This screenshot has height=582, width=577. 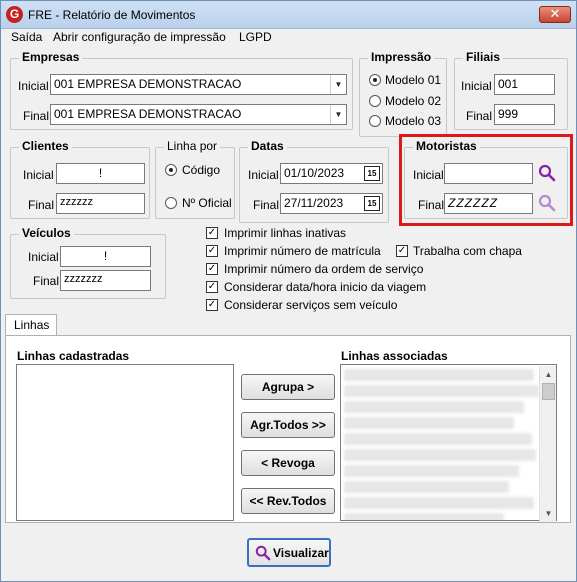 What do you see at coordinates (524, 114) in the screenshot?
I see `filial-final-input: 999` at bounding box center [524, 114].